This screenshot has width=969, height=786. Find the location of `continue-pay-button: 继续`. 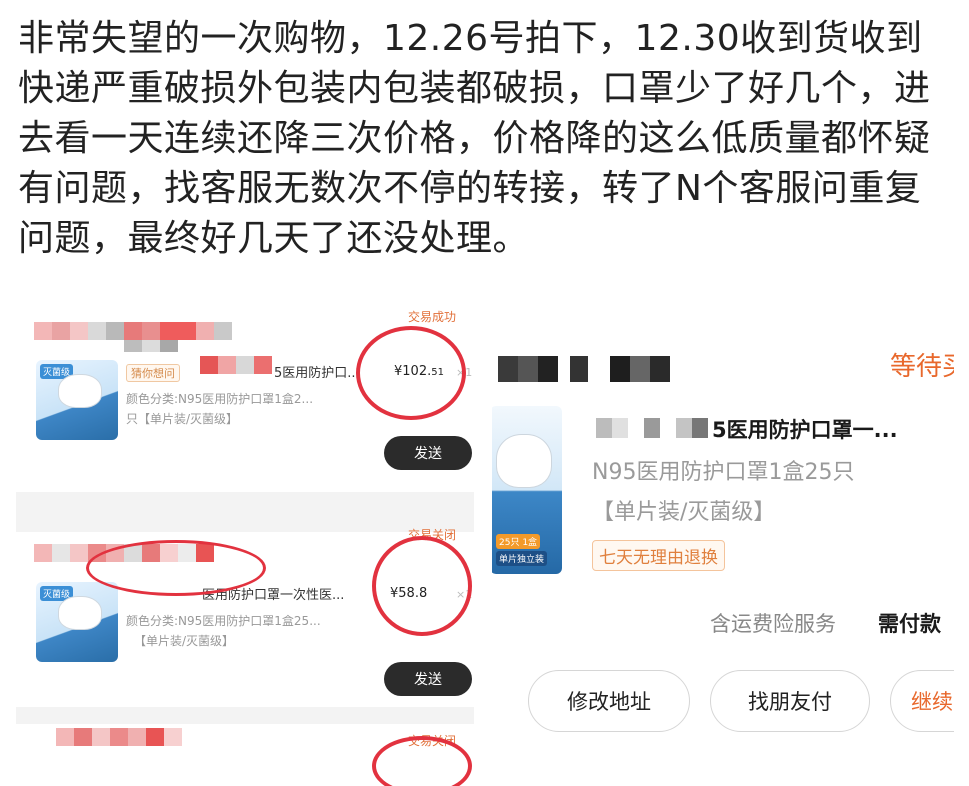

continue-pay-button: 继续 is located at coordinates (922, 701).